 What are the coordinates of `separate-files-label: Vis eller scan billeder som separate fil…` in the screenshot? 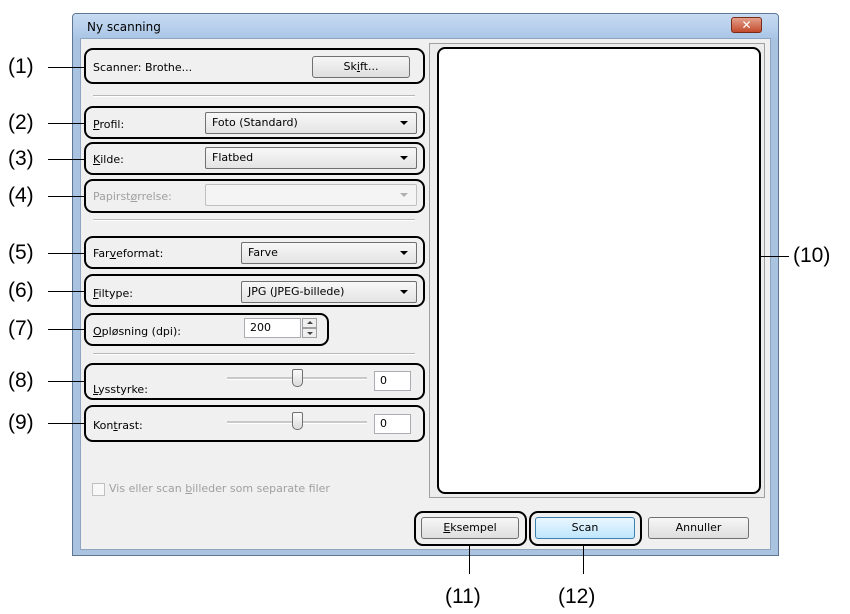 It's located at (219, 488).